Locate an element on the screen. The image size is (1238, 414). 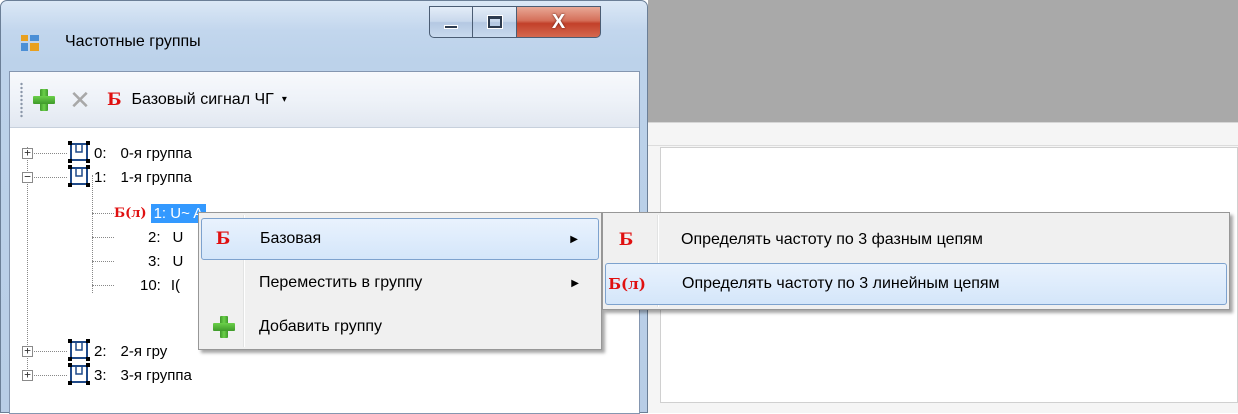
tree-node-group: 1: 1-я группа is located at coordinates (143, 177).